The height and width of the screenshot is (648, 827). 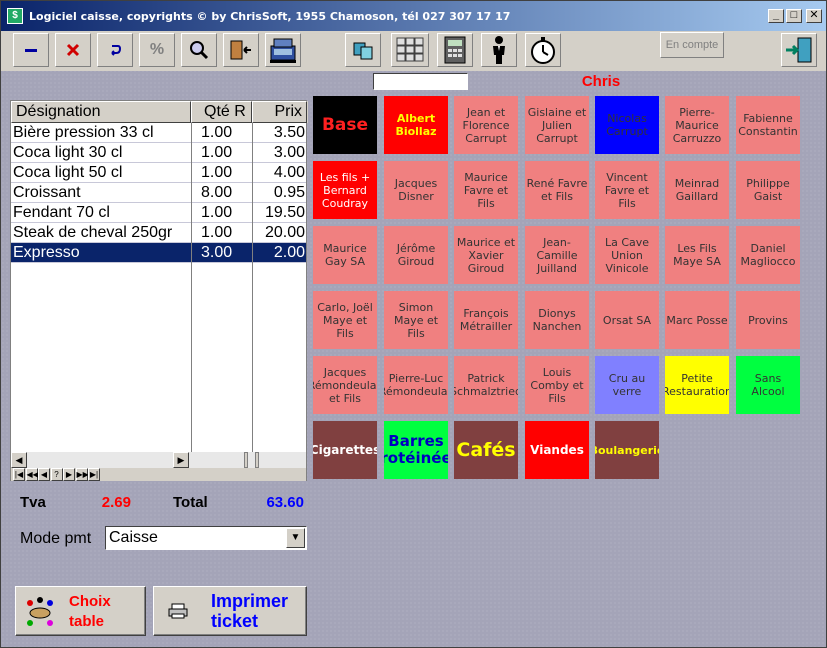 I want to click on tile-button: Meinrad Gaillard, so click(x=697, y=190).